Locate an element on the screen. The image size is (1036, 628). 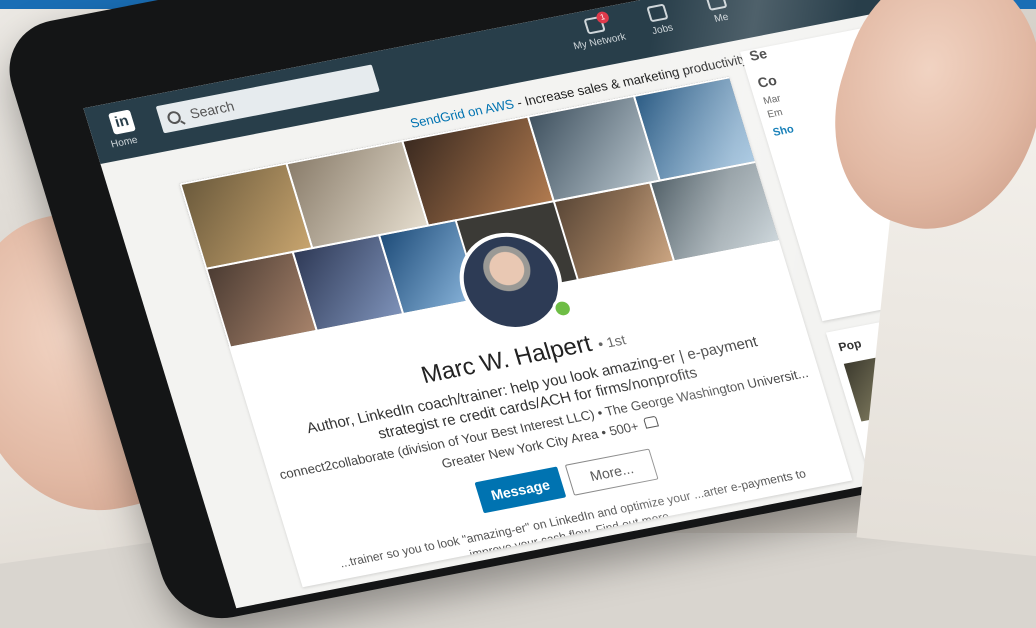
nav-my-network: 1 My Network is located at coordinates (597, 31).